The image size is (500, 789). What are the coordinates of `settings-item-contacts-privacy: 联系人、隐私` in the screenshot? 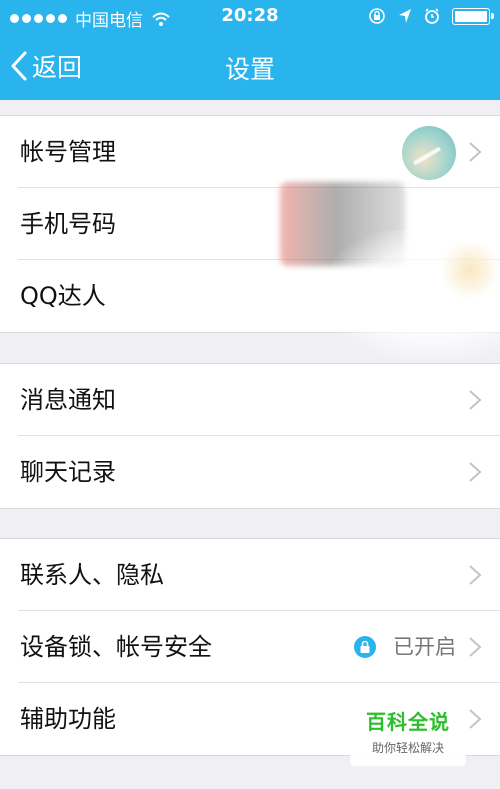 It's located at (250, 575).